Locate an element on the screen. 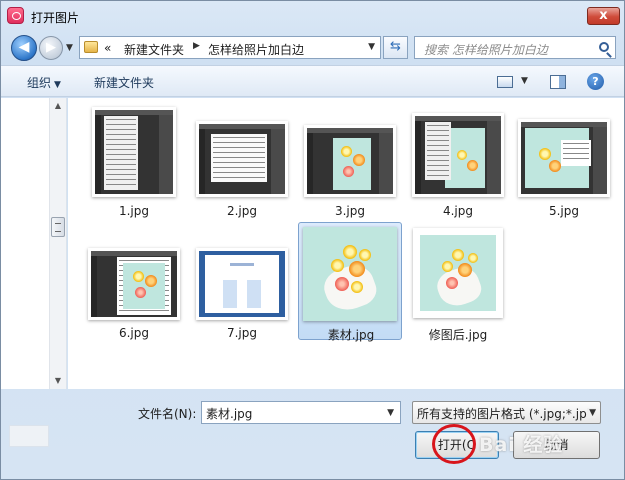 This screenshot has width=625, height=480. file-name: 1.jpg is located at coordinates (134, 211).